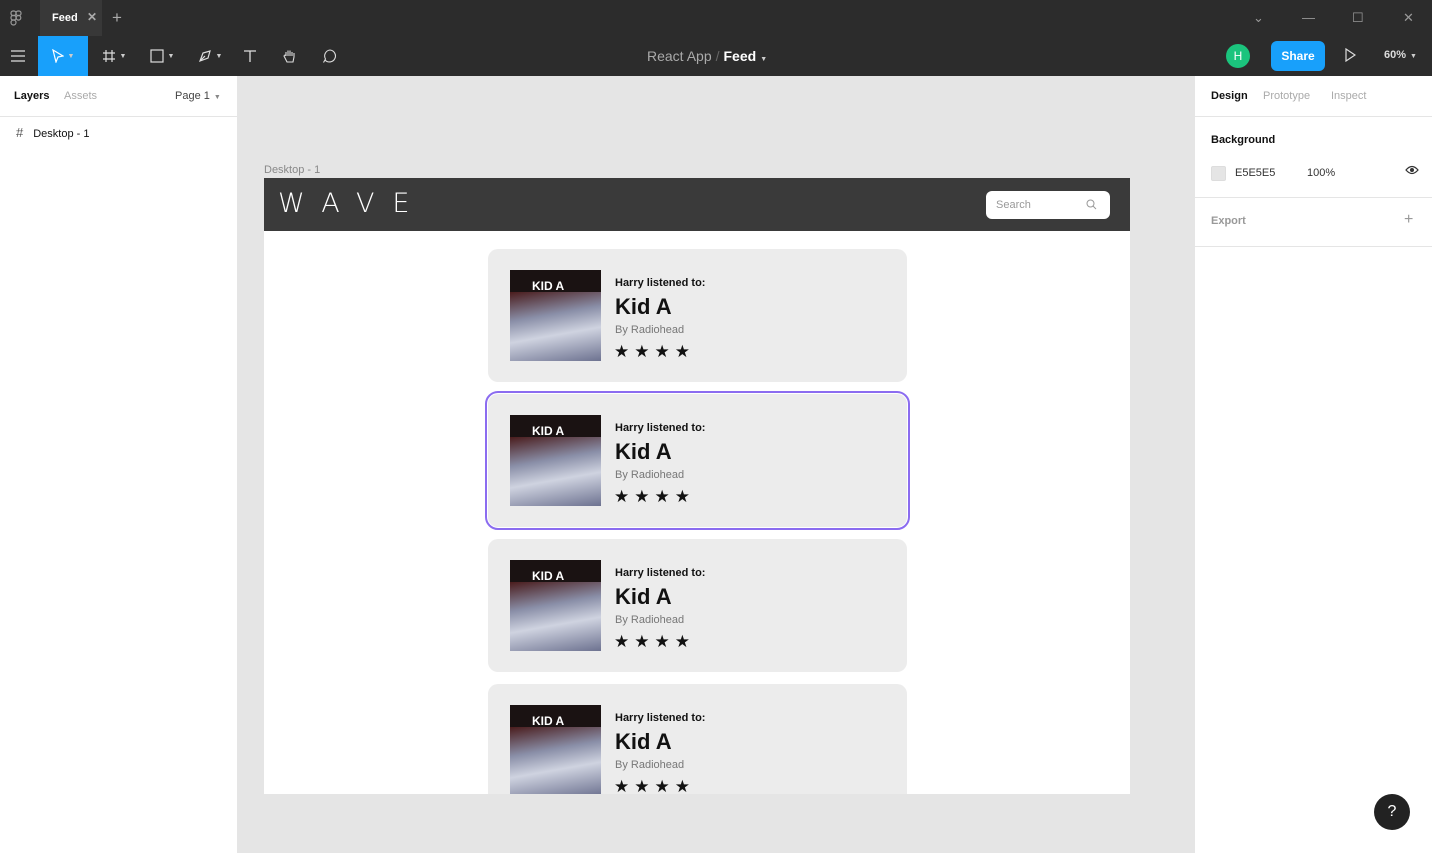 This screenshot has height=853, width=1432. I want to click on tab-feed: Feed ✕, so click(71, 18).